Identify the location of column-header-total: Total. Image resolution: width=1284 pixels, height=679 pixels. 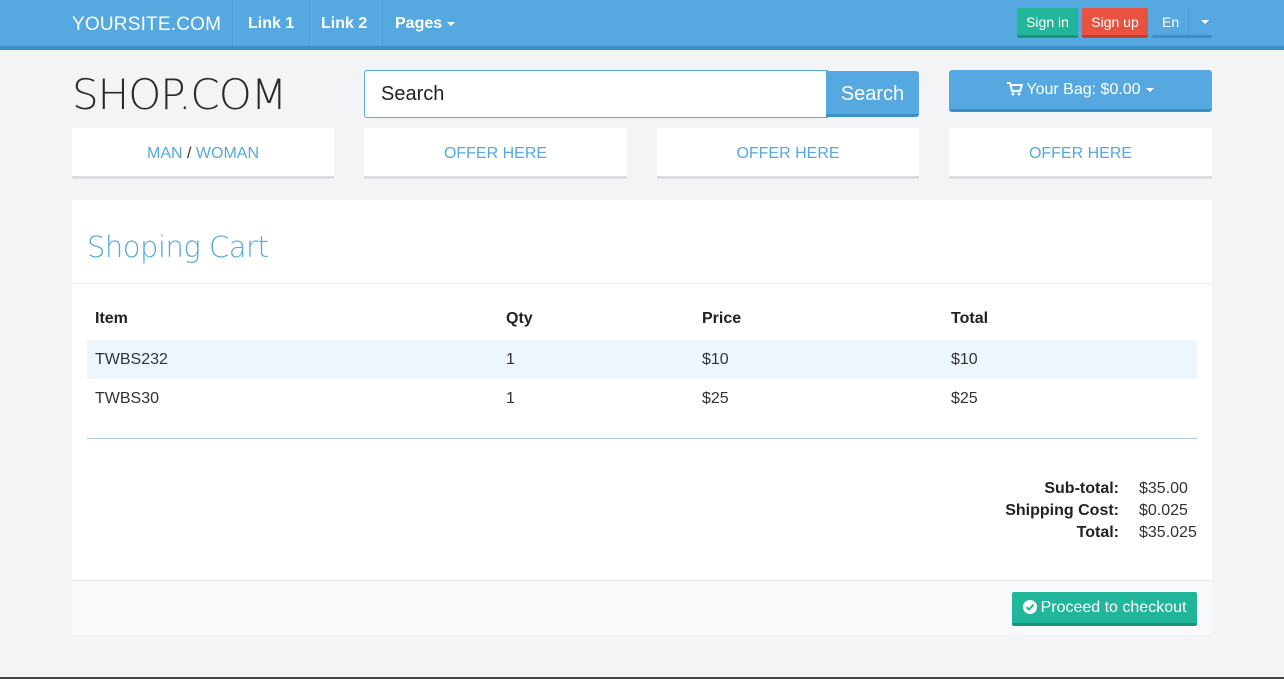
(970, 318).